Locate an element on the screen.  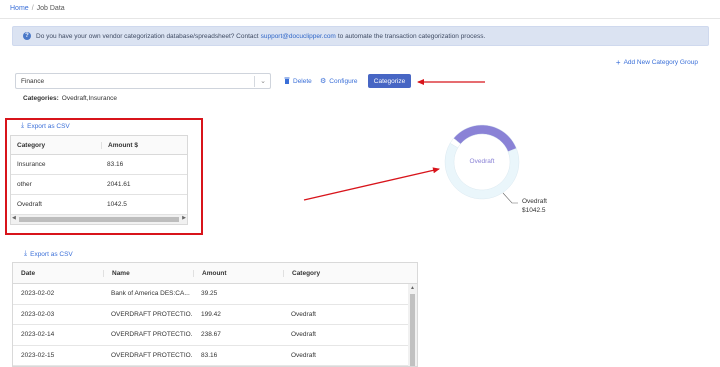
cell-date: 2023-02-02 is located at coordinates (38, 294).